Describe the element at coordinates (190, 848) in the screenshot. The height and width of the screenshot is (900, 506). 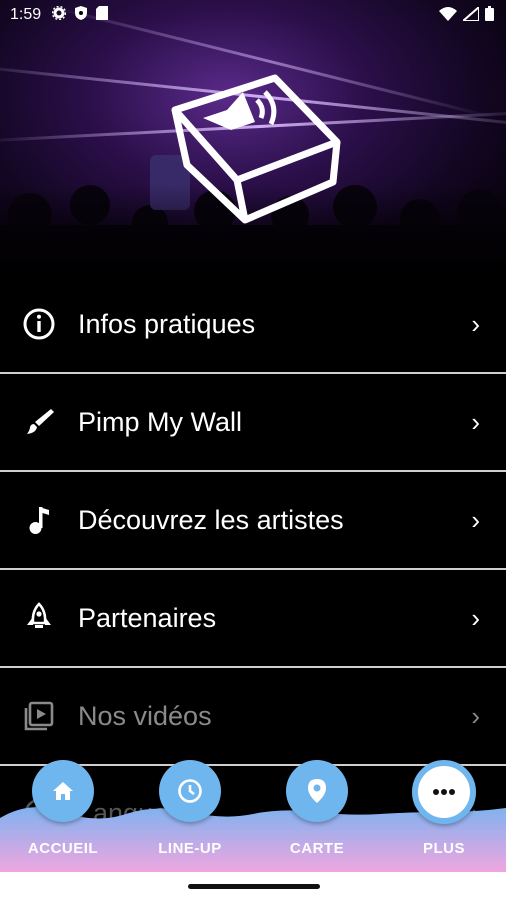
I see `tab-label: LINE-UP` at that location.